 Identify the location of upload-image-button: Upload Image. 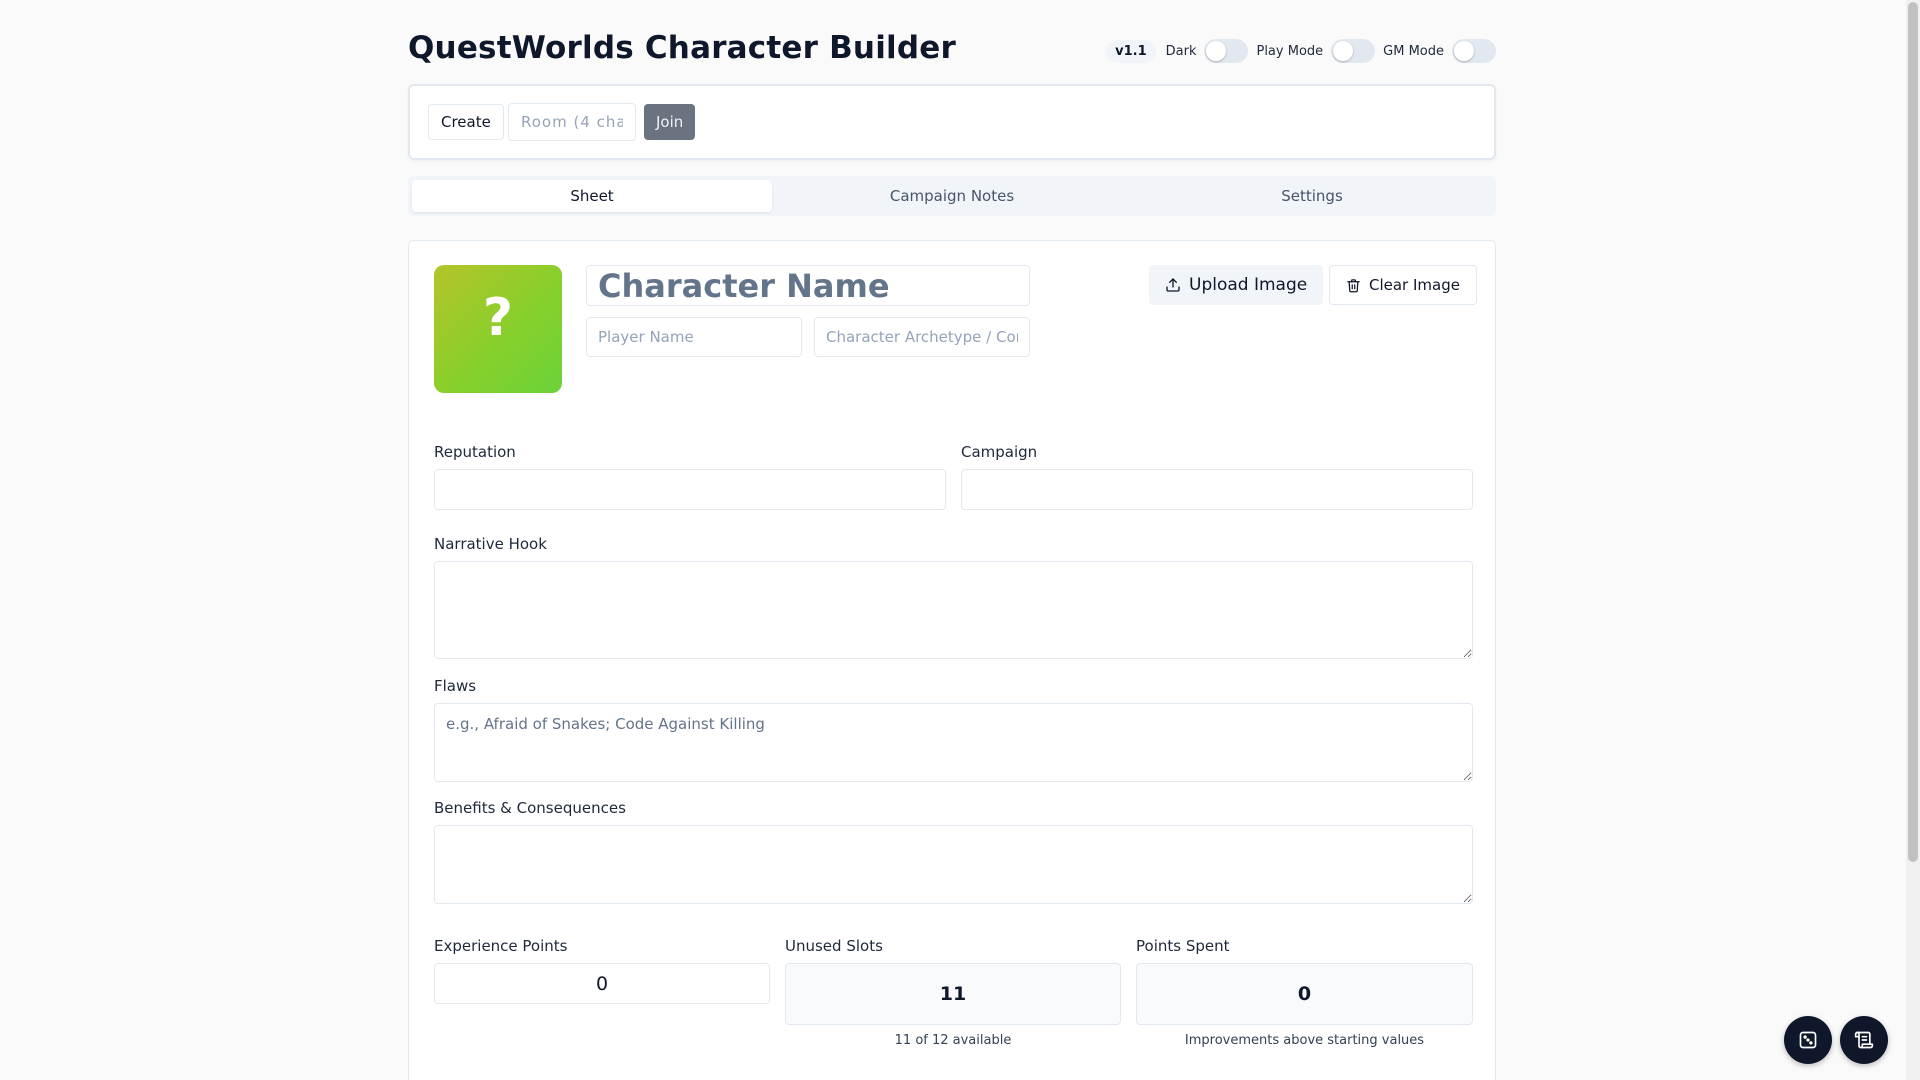
(1236, 285).